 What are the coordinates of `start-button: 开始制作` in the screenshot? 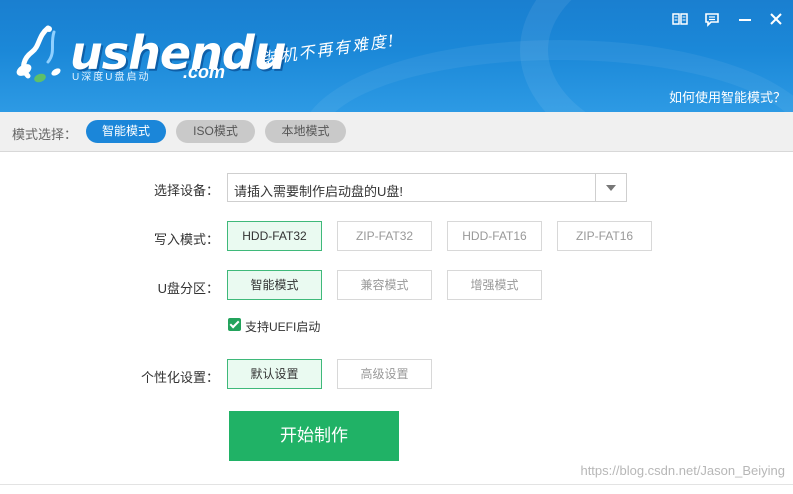 It's located at (314, 436).